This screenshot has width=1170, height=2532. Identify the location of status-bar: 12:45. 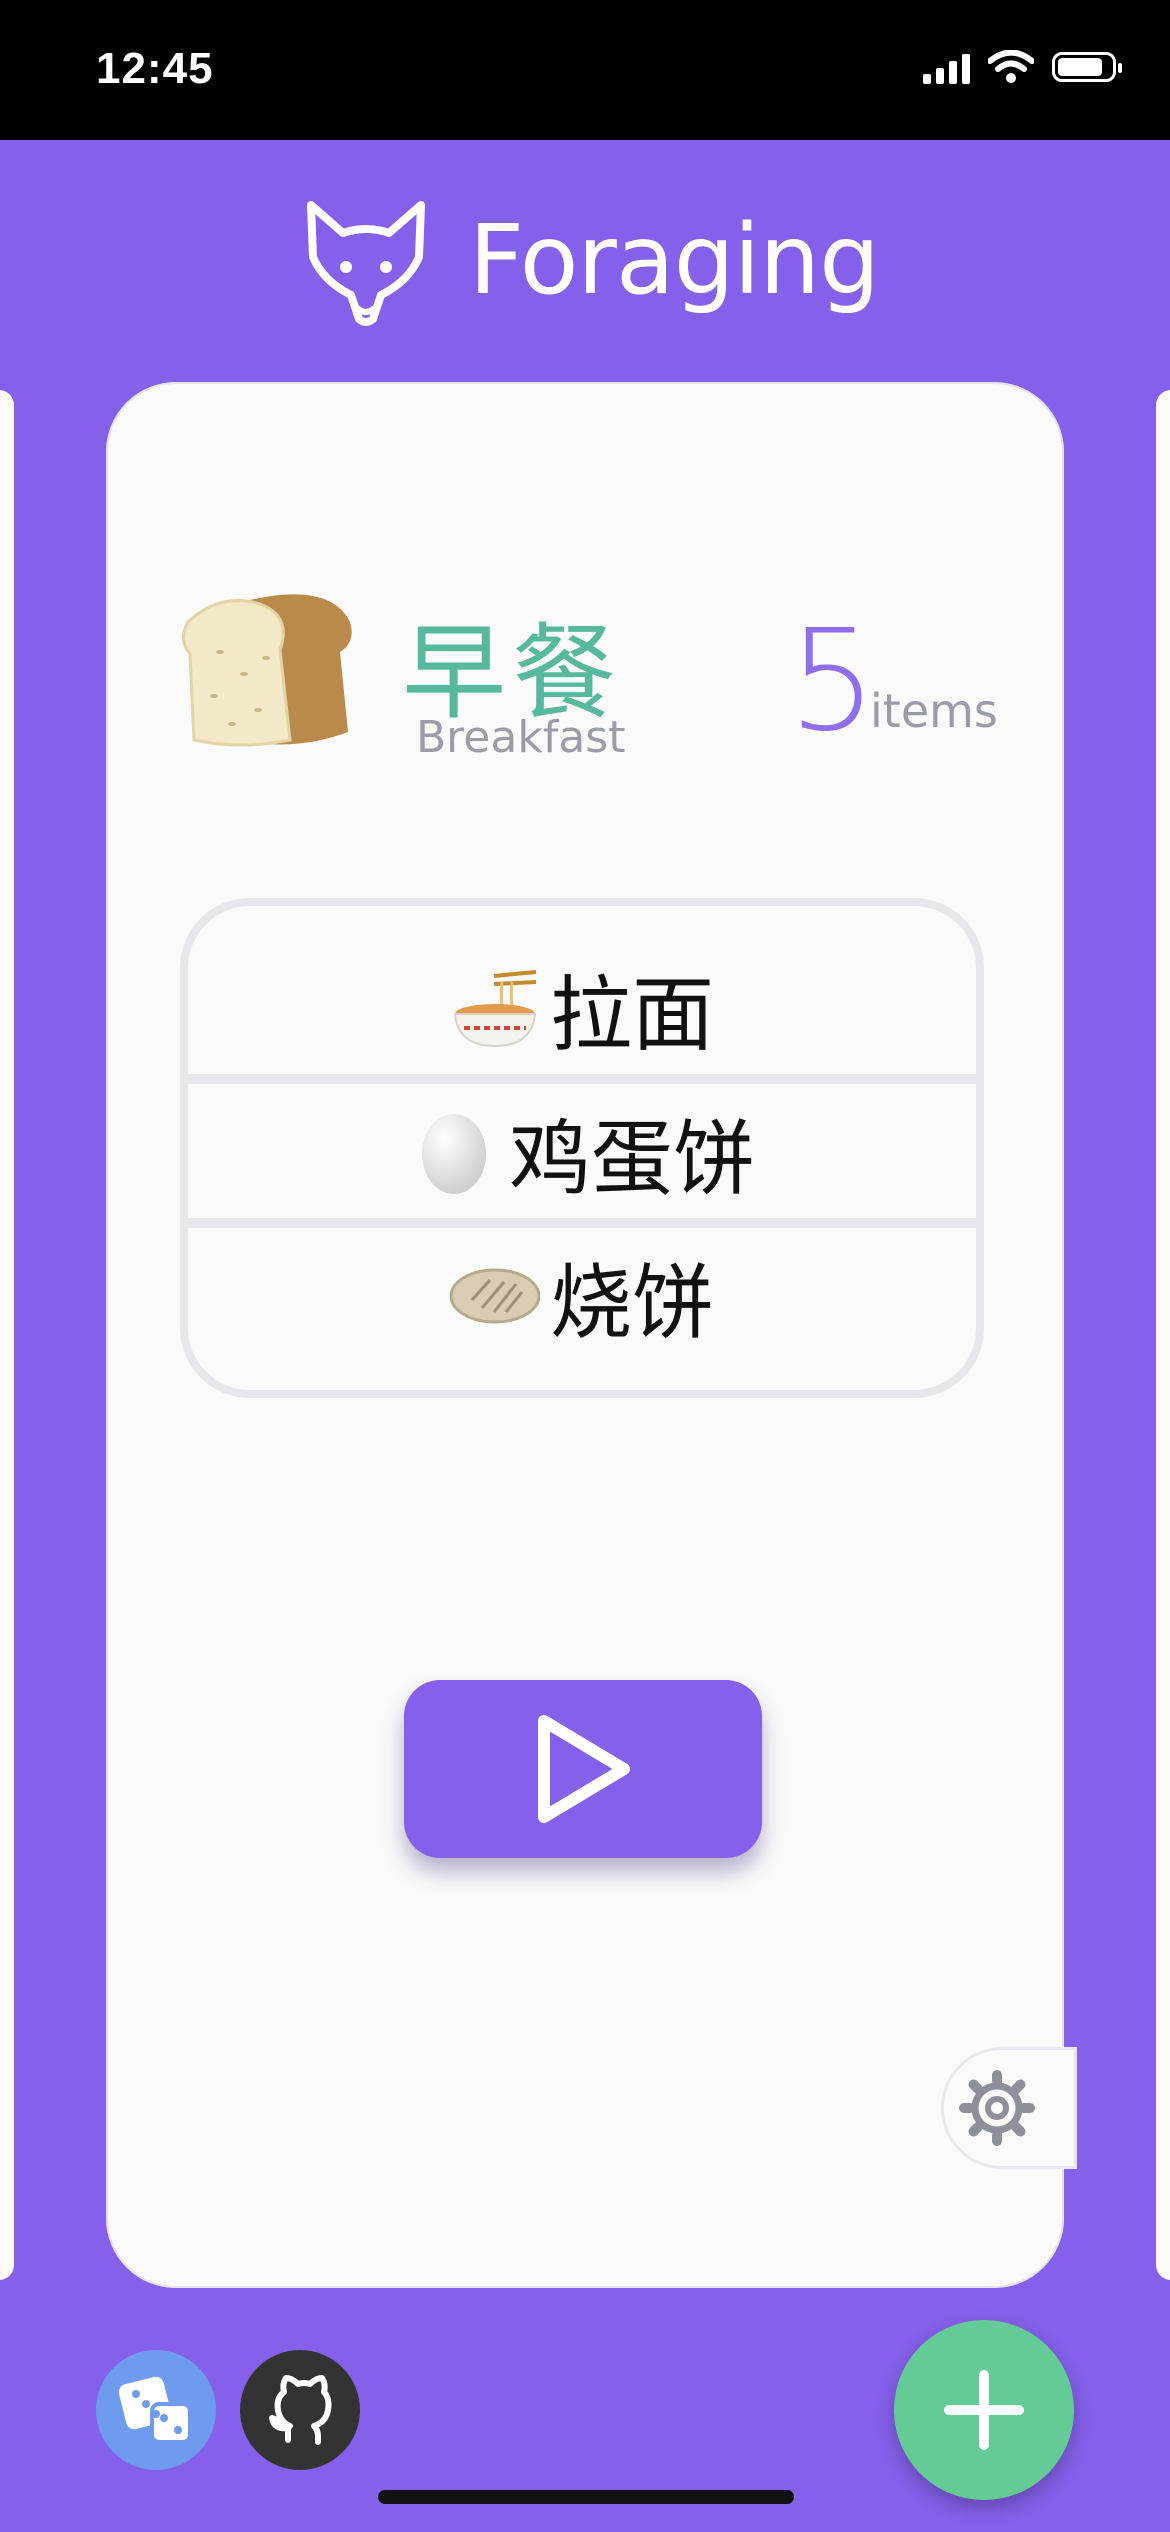
(585, 70).